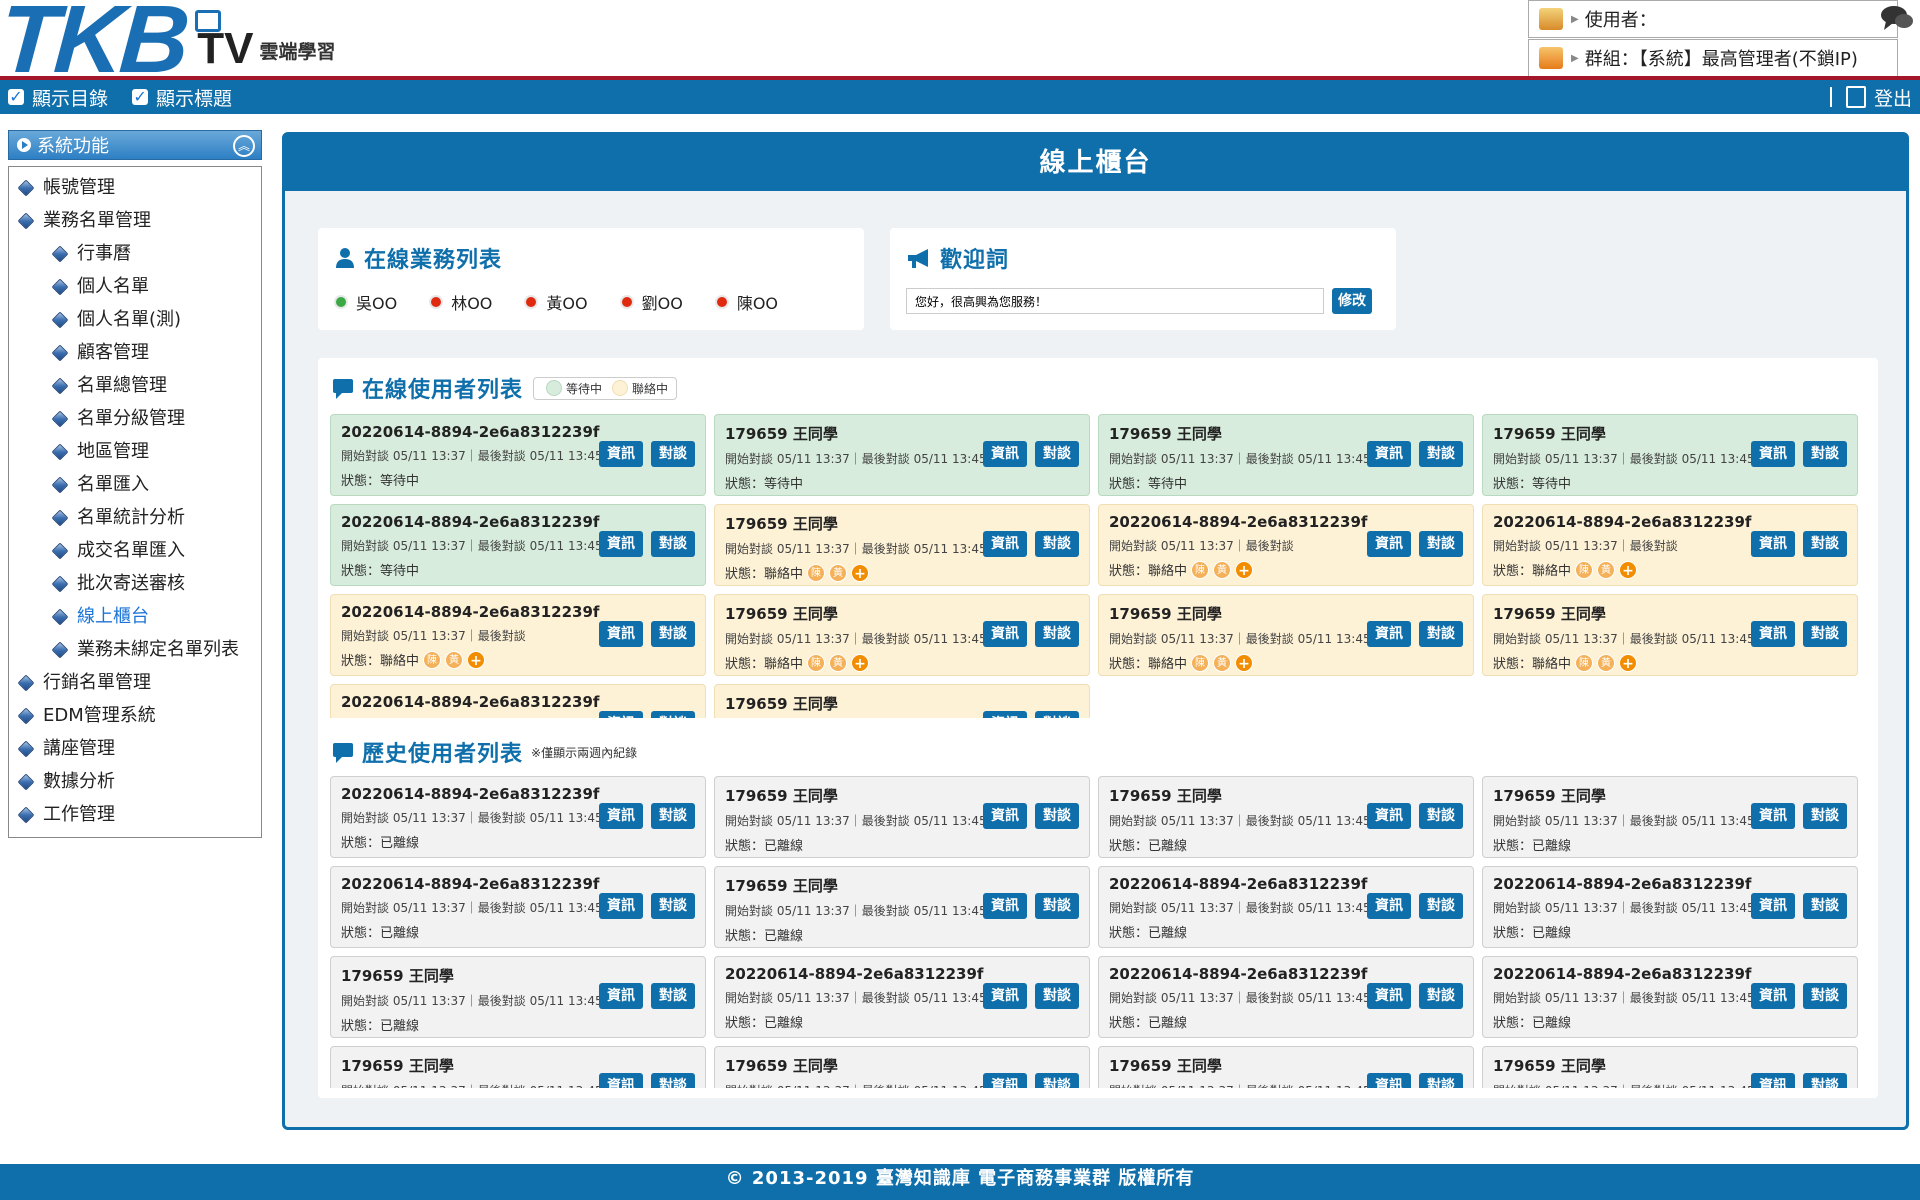  I want to click on logout-button: 登出, so click(1870, 97).